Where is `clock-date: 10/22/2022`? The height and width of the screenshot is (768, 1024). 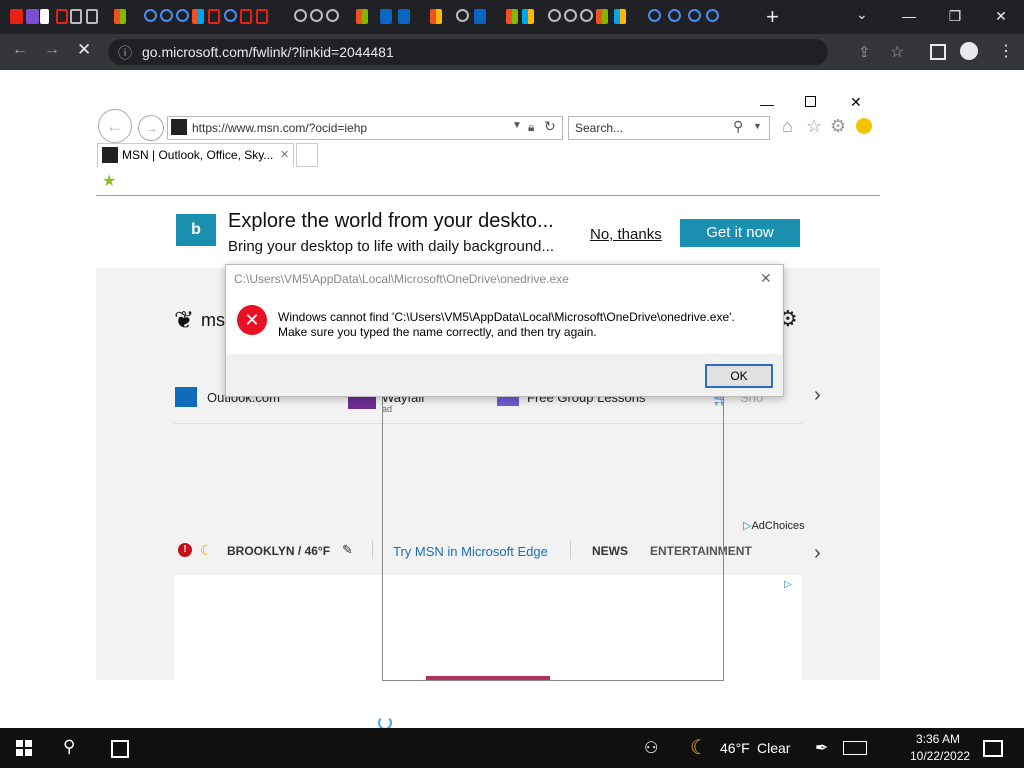 clock-date: 10/22/2022 is located at coordinates (940, 756).